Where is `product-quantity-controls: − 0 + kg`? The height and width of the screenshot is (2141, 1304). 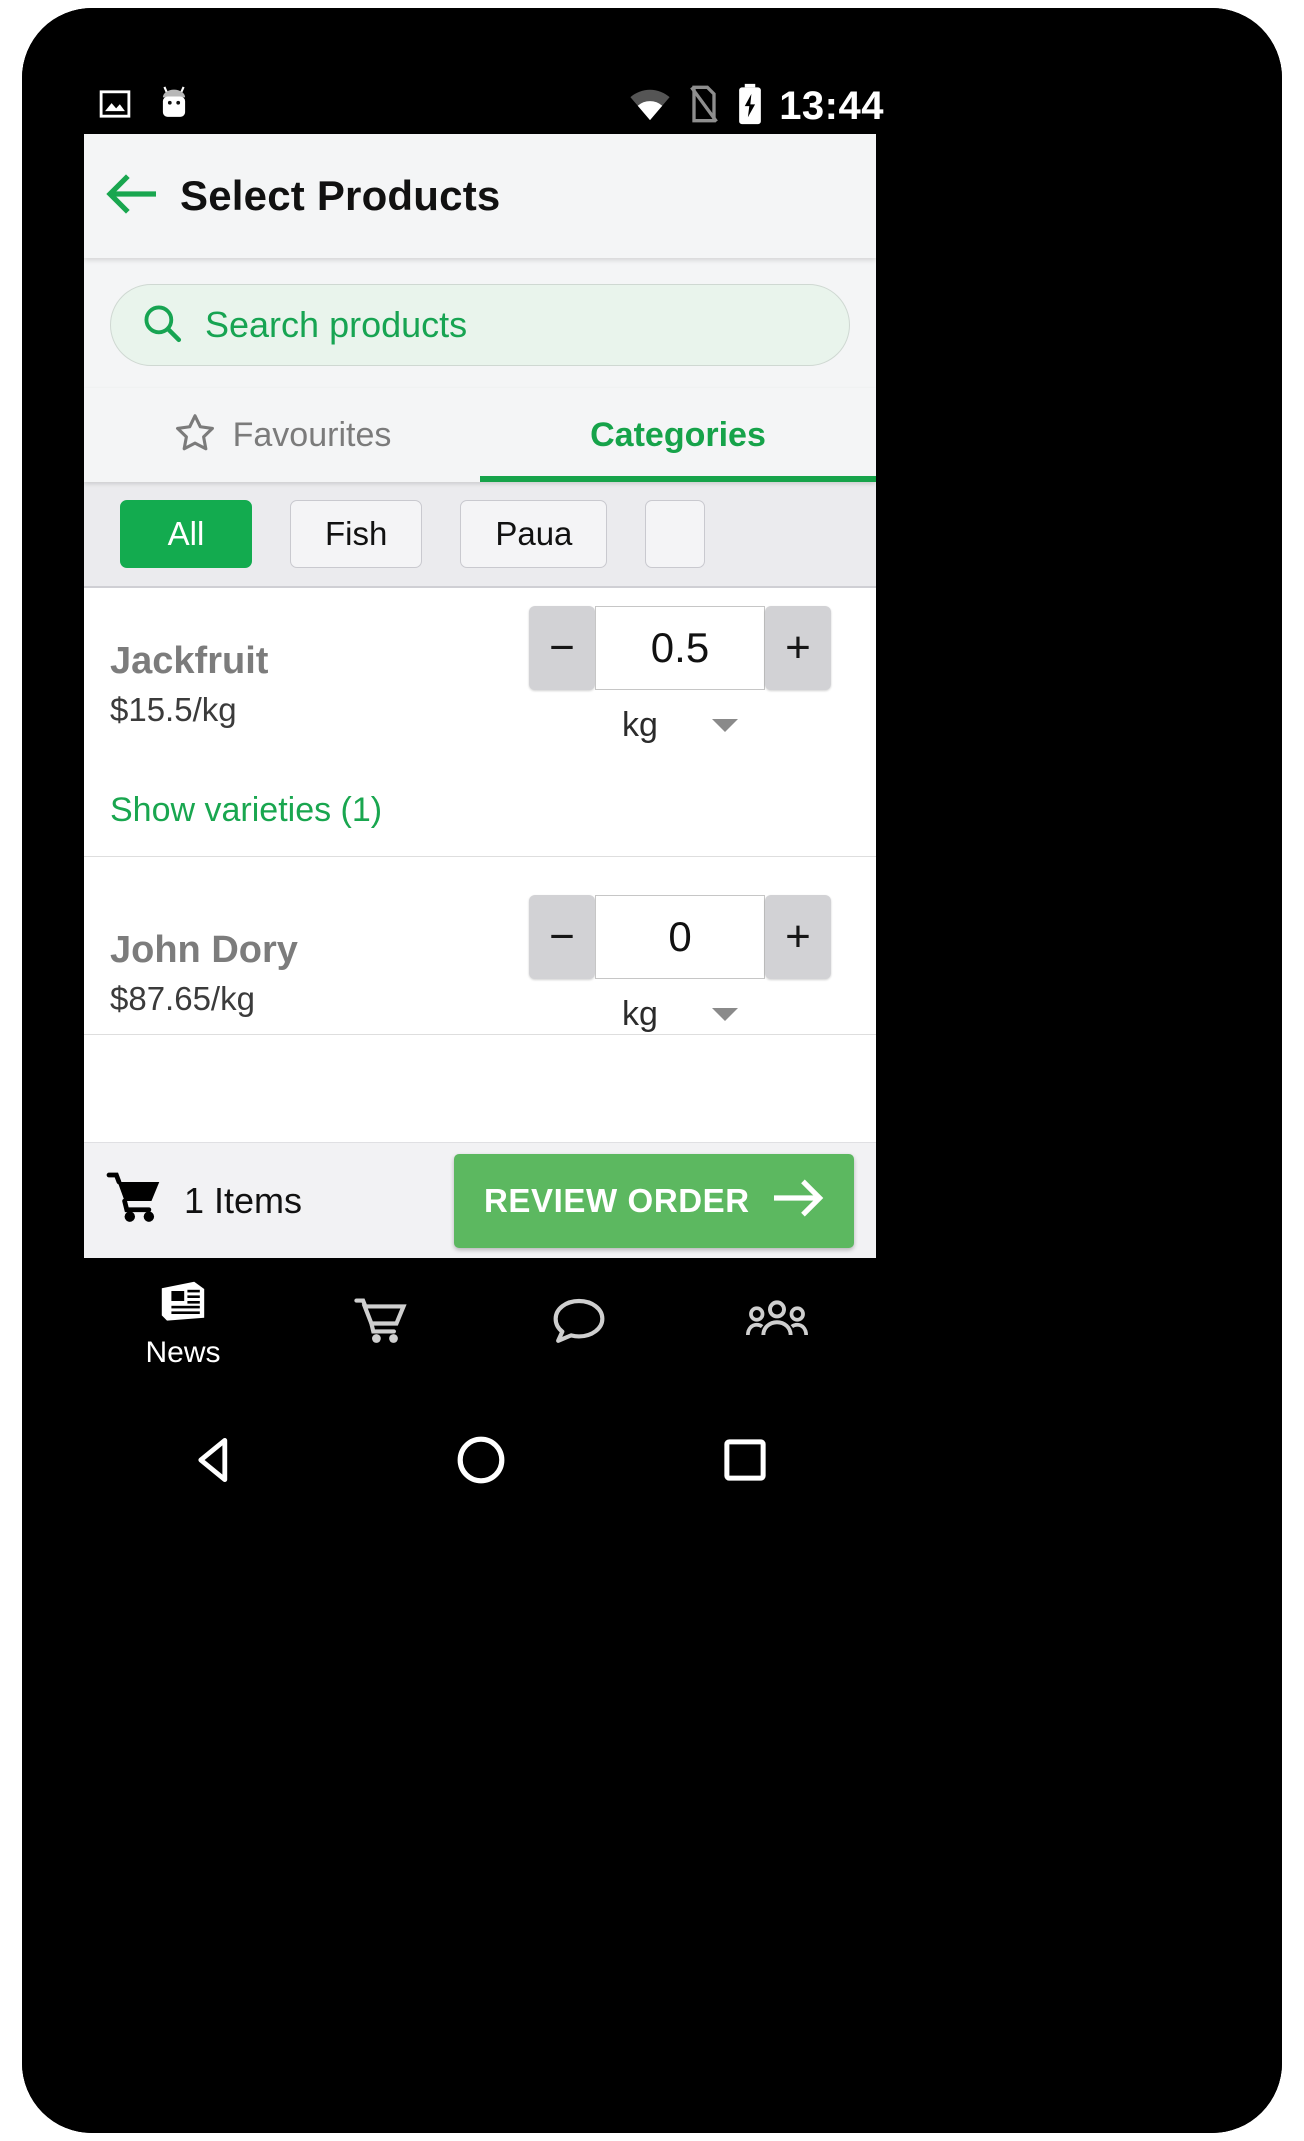
product-quantity-controls: − 0 + kg is located at coordinates (680, 964).